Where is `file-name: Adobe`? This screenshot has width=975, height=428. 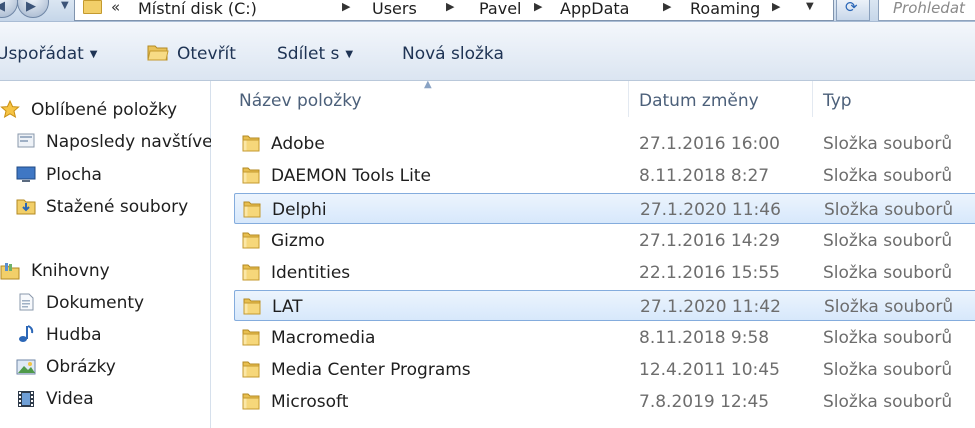
file-name: Adobe is located at coordinates (298, 144).